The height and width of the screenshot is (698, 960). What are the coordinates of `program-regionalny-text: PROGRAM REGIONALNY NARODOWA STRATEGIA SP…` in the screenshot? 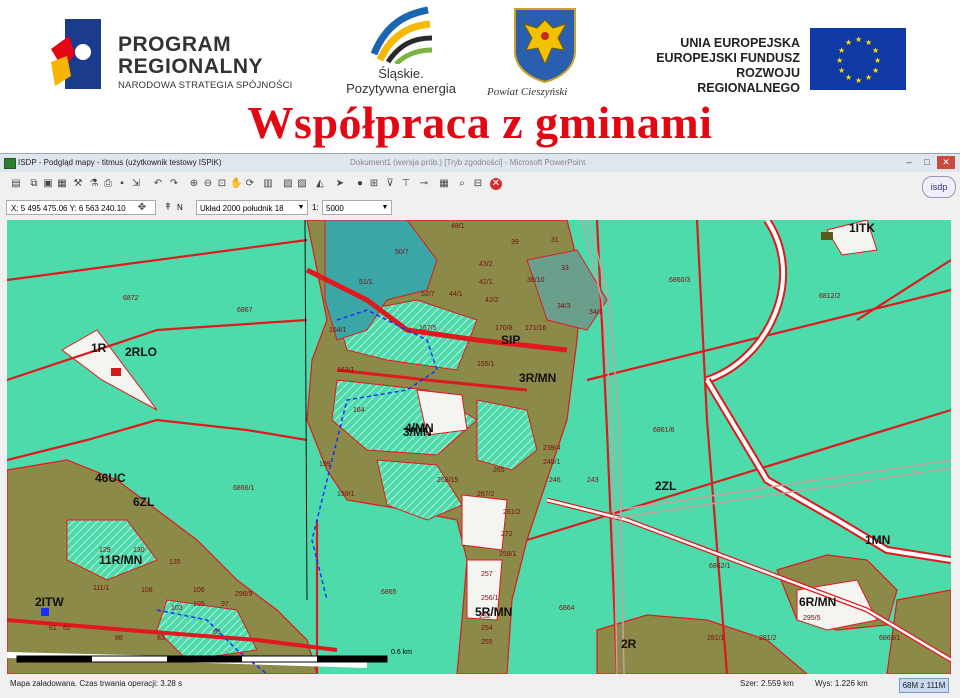 It's located at (205, 62).